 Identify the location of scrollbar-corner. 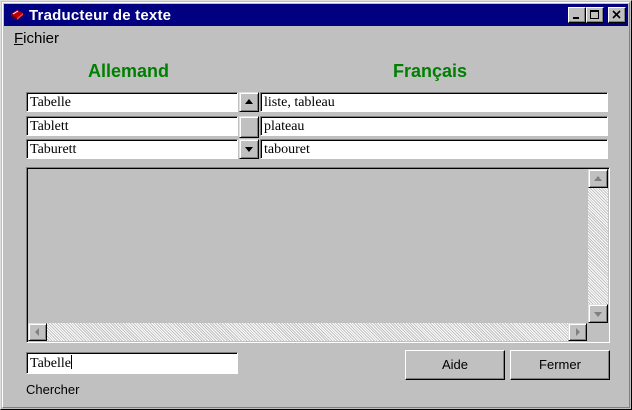
(598, 332).